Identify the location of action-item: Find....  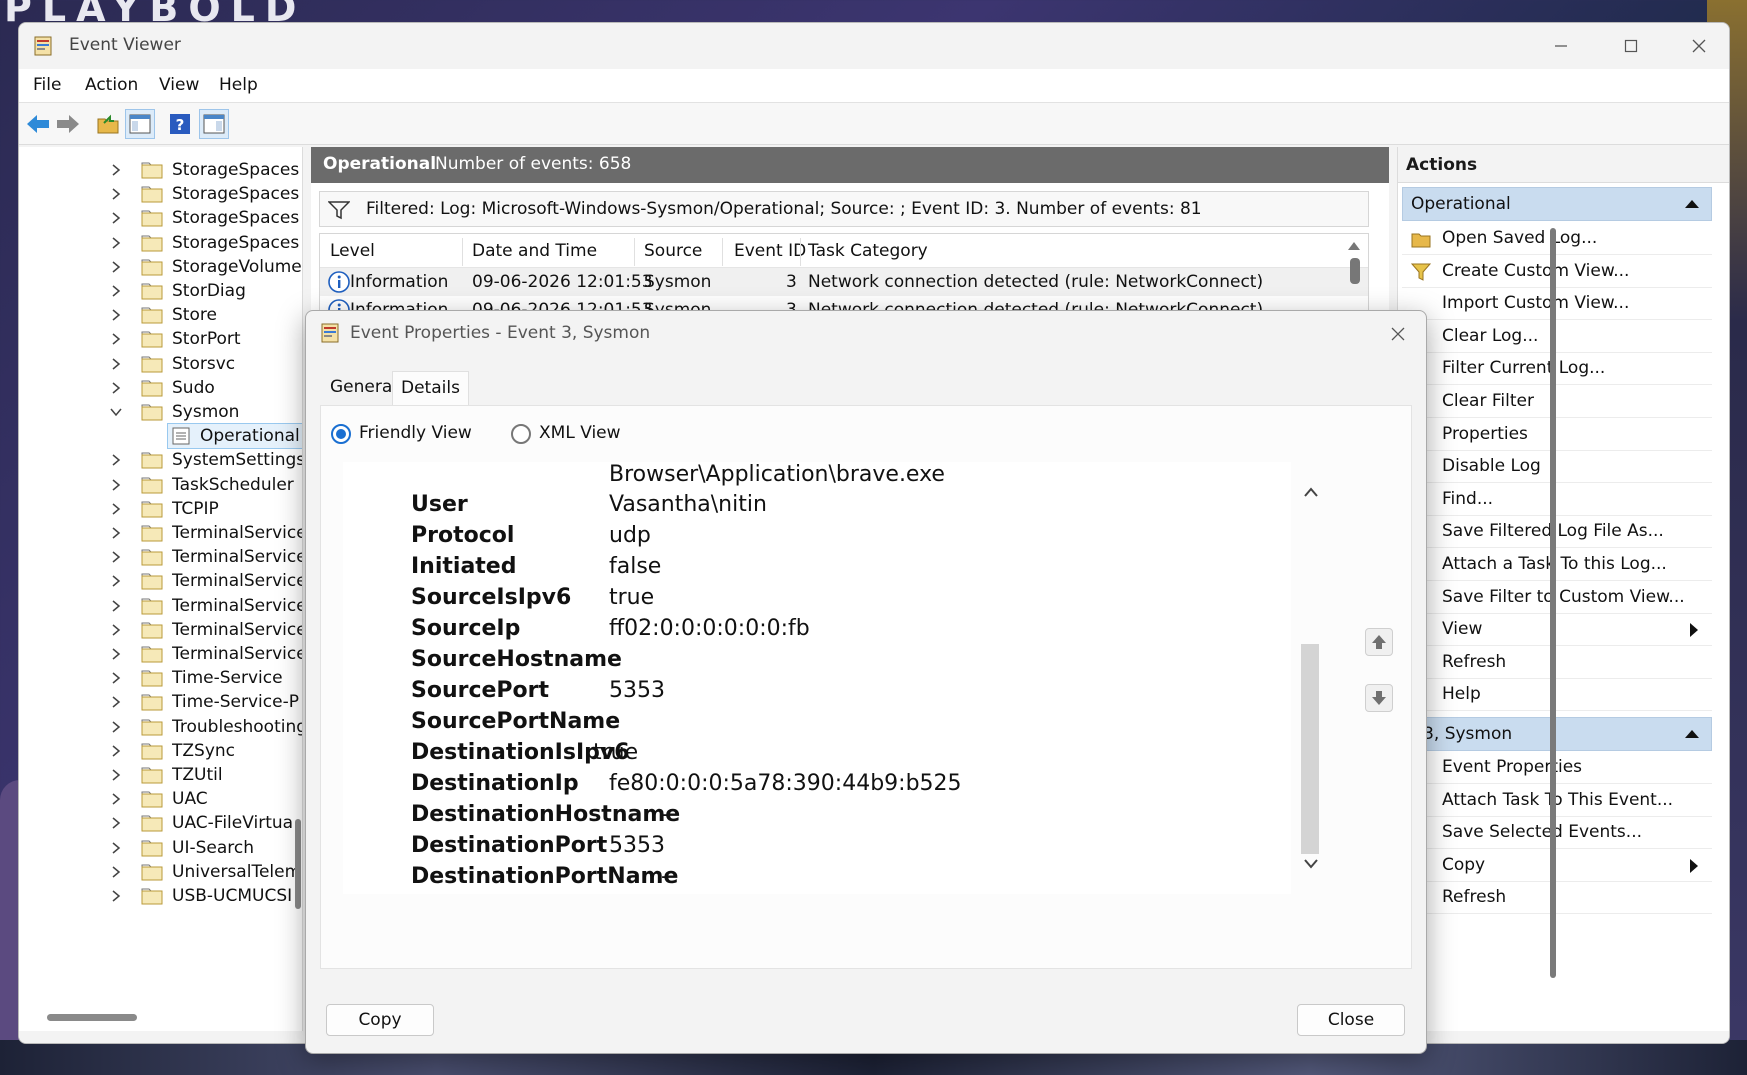
(1557, 499).